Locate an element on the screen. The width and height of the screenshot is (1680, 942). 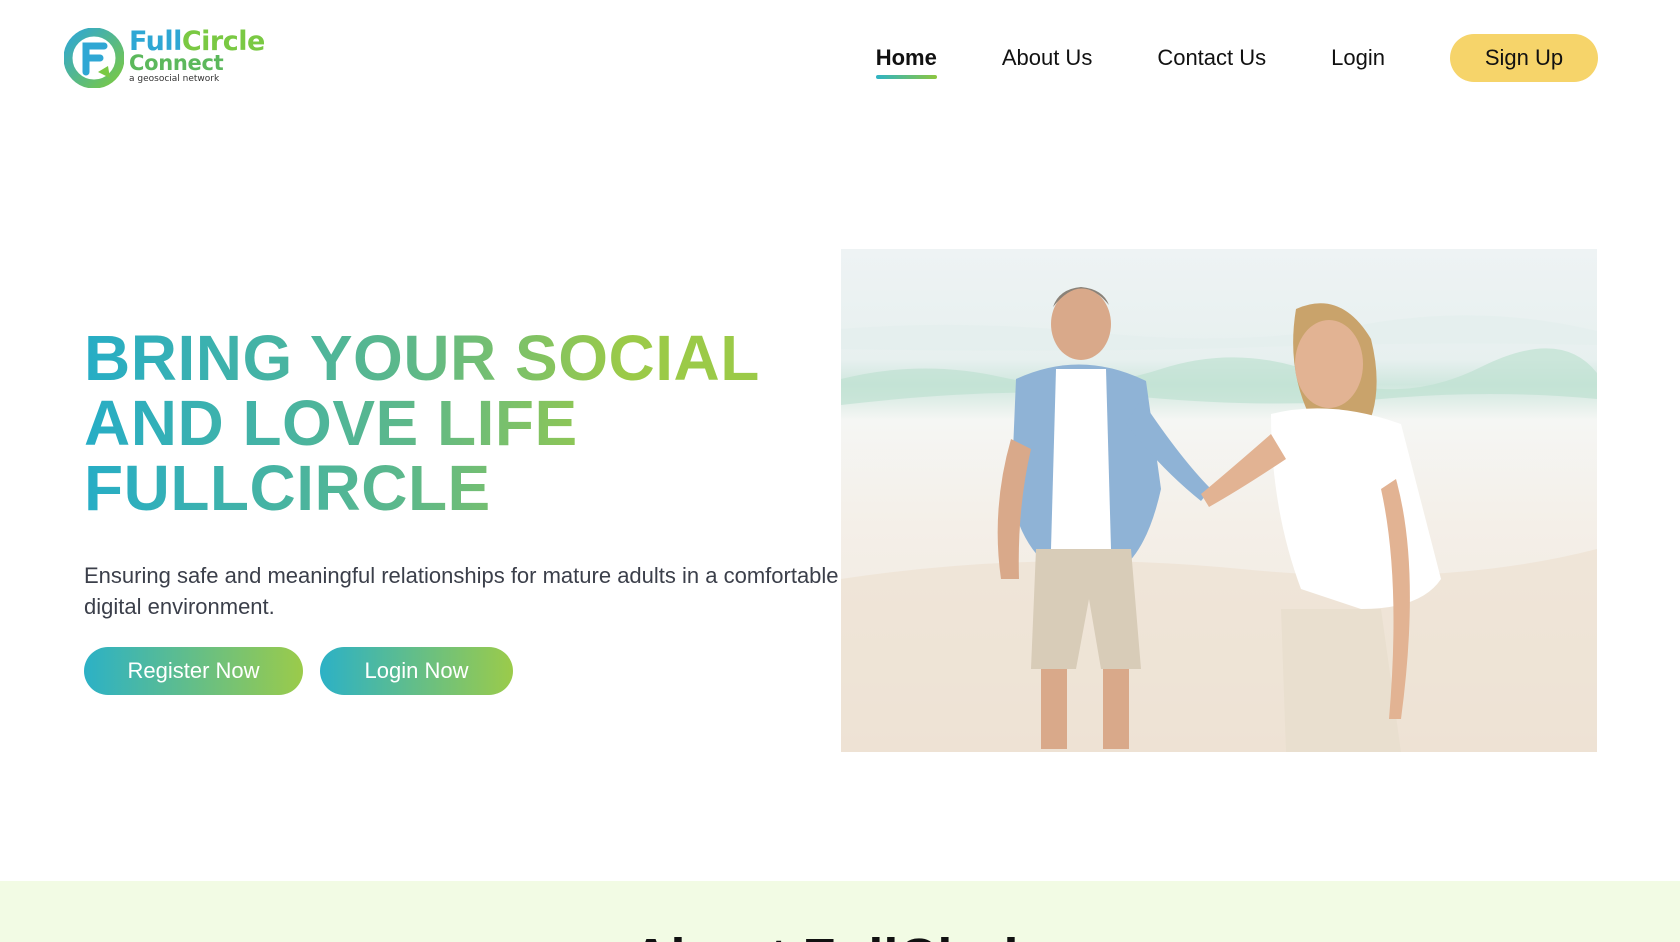
about-section: About FullCircle is located at coordinates (840, 911).